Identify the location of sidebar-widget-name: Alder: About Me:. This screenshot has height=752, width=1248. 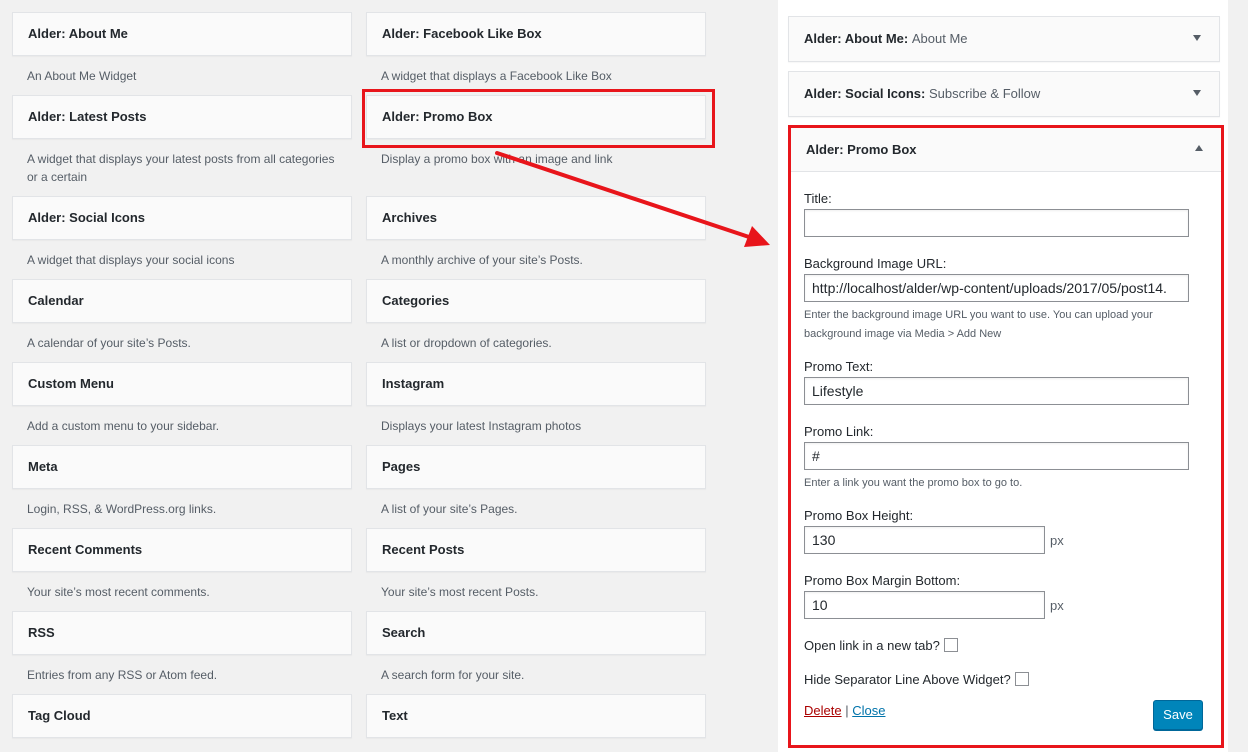
(856, 38).